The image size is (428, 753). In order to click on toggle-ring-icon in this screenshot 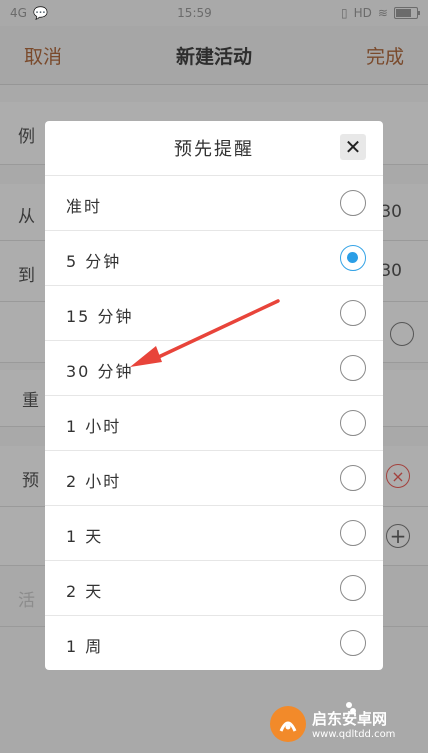, I will do `click(402, 334)`.